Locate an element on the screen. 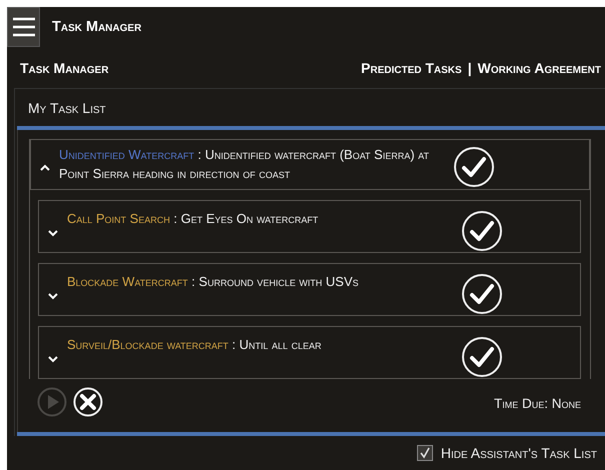 This screenshot has width=605, height=470. panel-title: My Task List is located at coordinates (67, 108).